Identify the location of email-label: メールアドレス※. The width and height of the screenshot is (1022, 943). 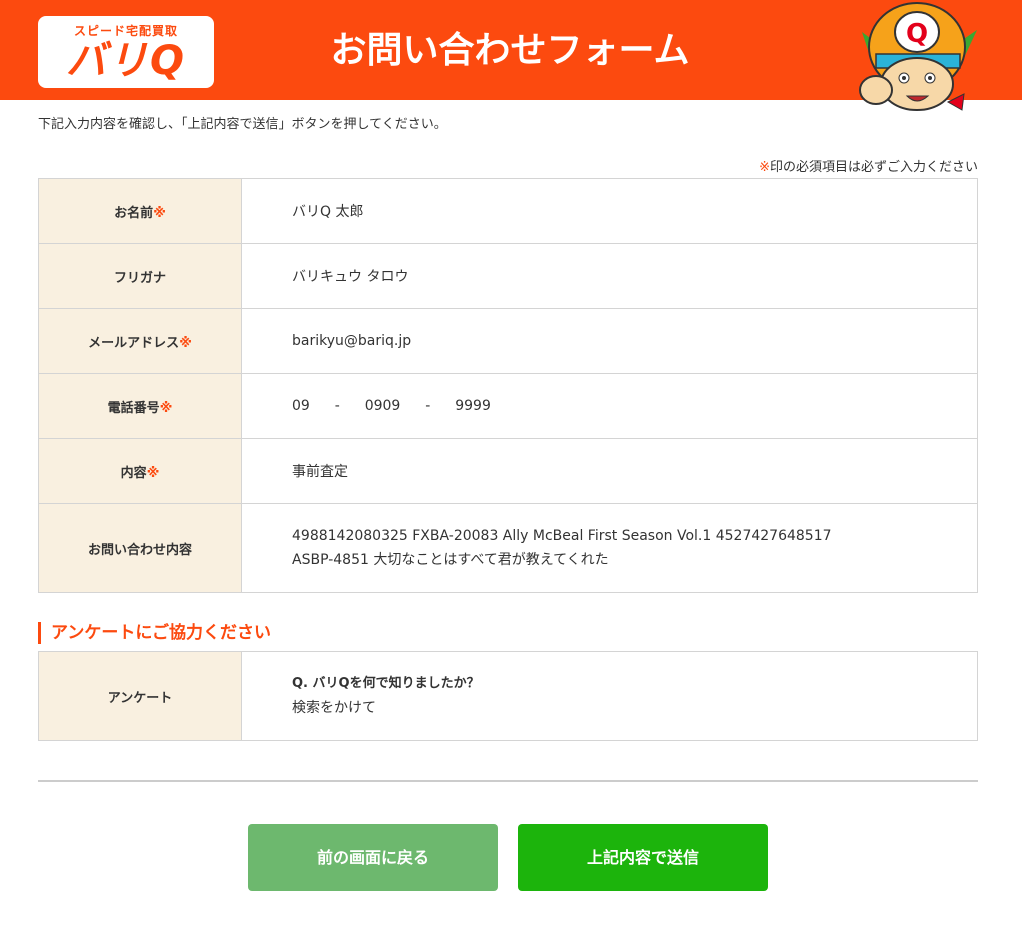
(140, 341).